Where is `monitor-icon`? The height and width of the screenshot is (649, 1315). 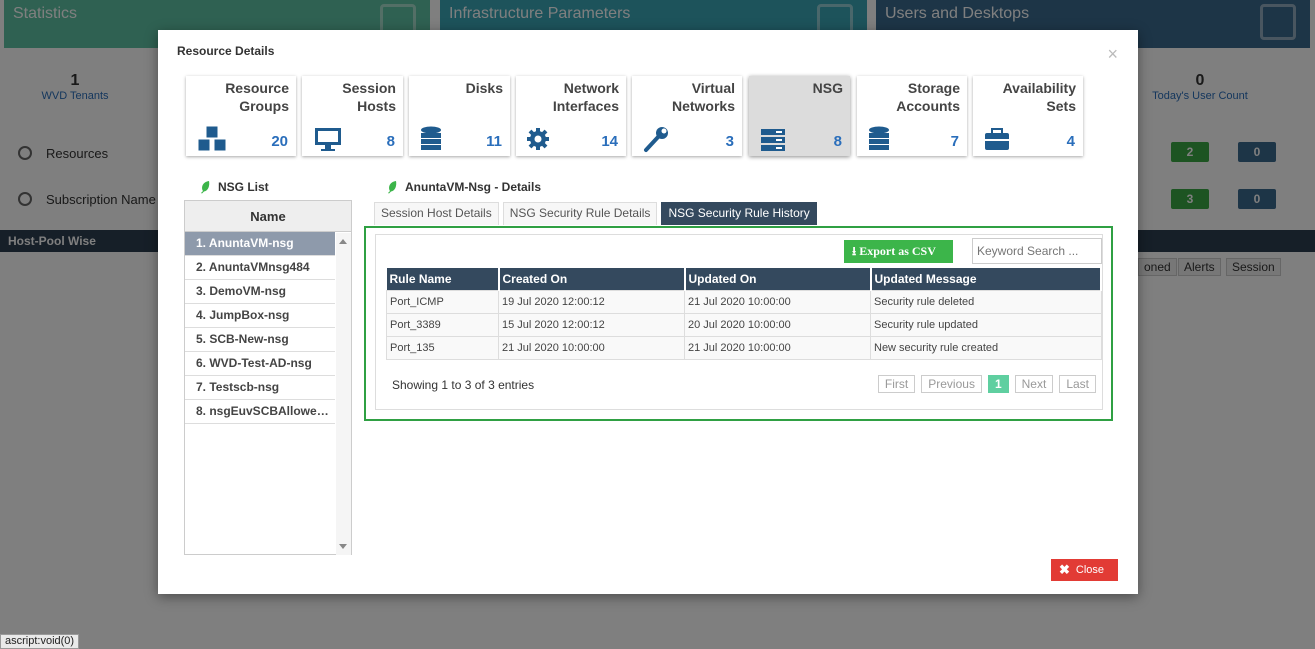 monitor-icon is located at coordinates (328, 139).